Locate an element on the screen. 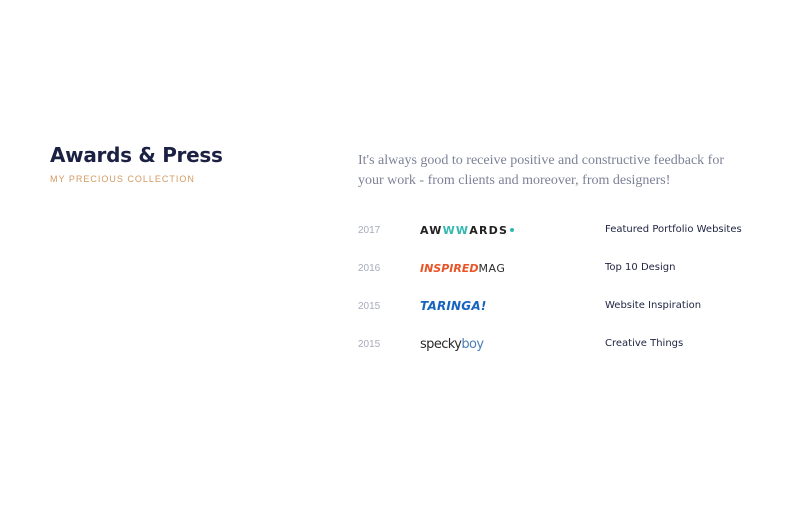  award-category: Website Inspiration is located at coordinates (653, 305).